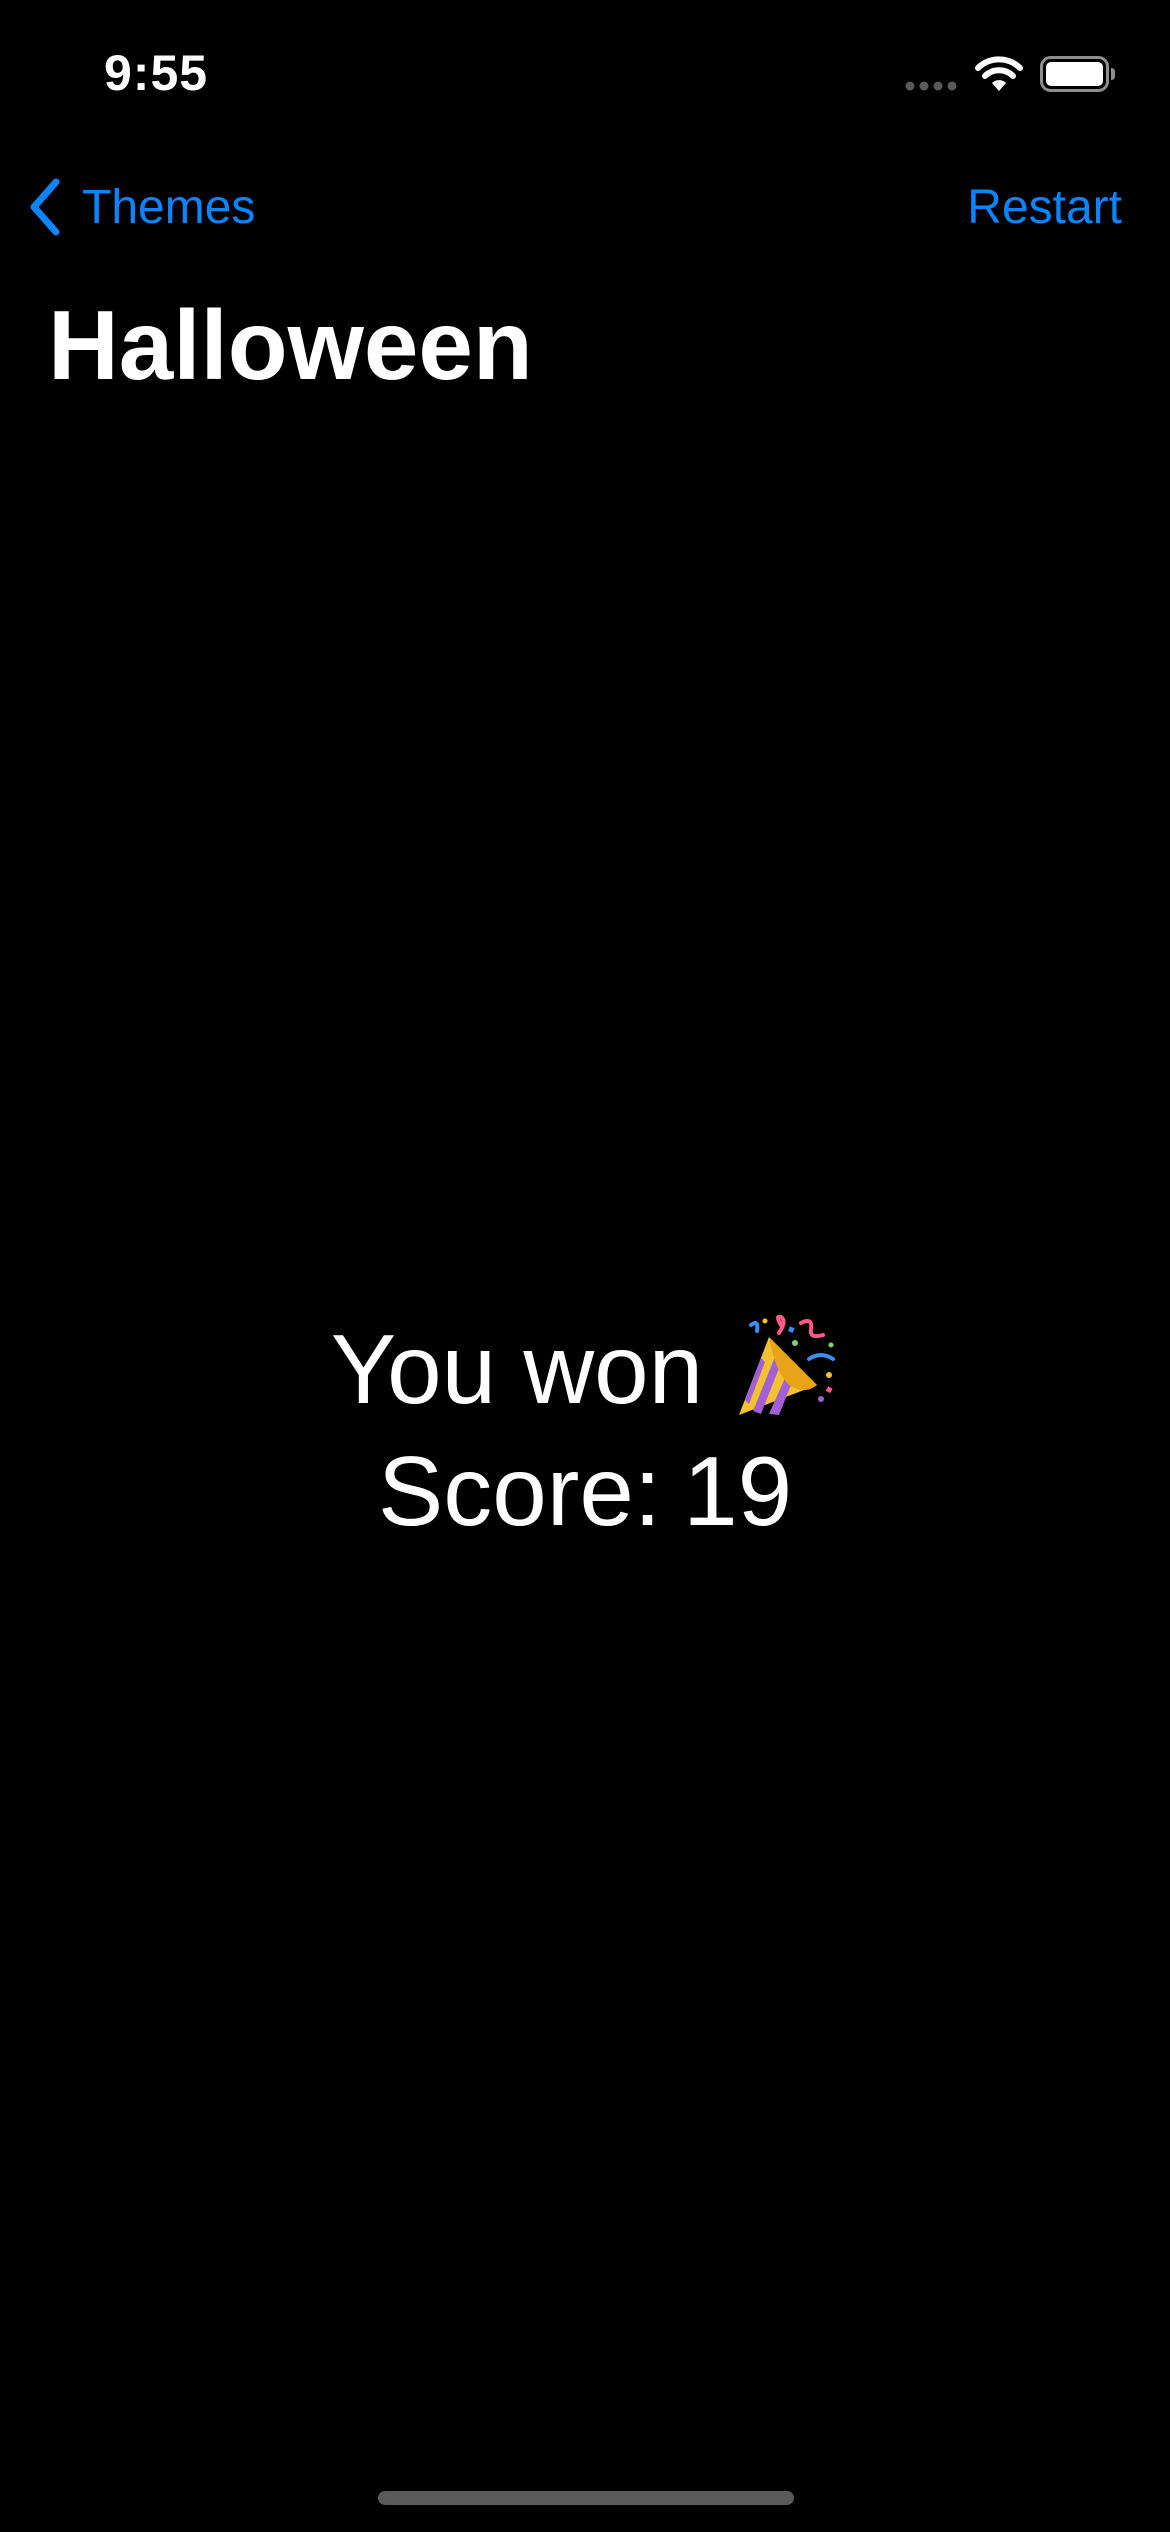 The height and width of the screenshot is (2532, 1170). I want to click on cellular-signal-icon, so click(931, 86).